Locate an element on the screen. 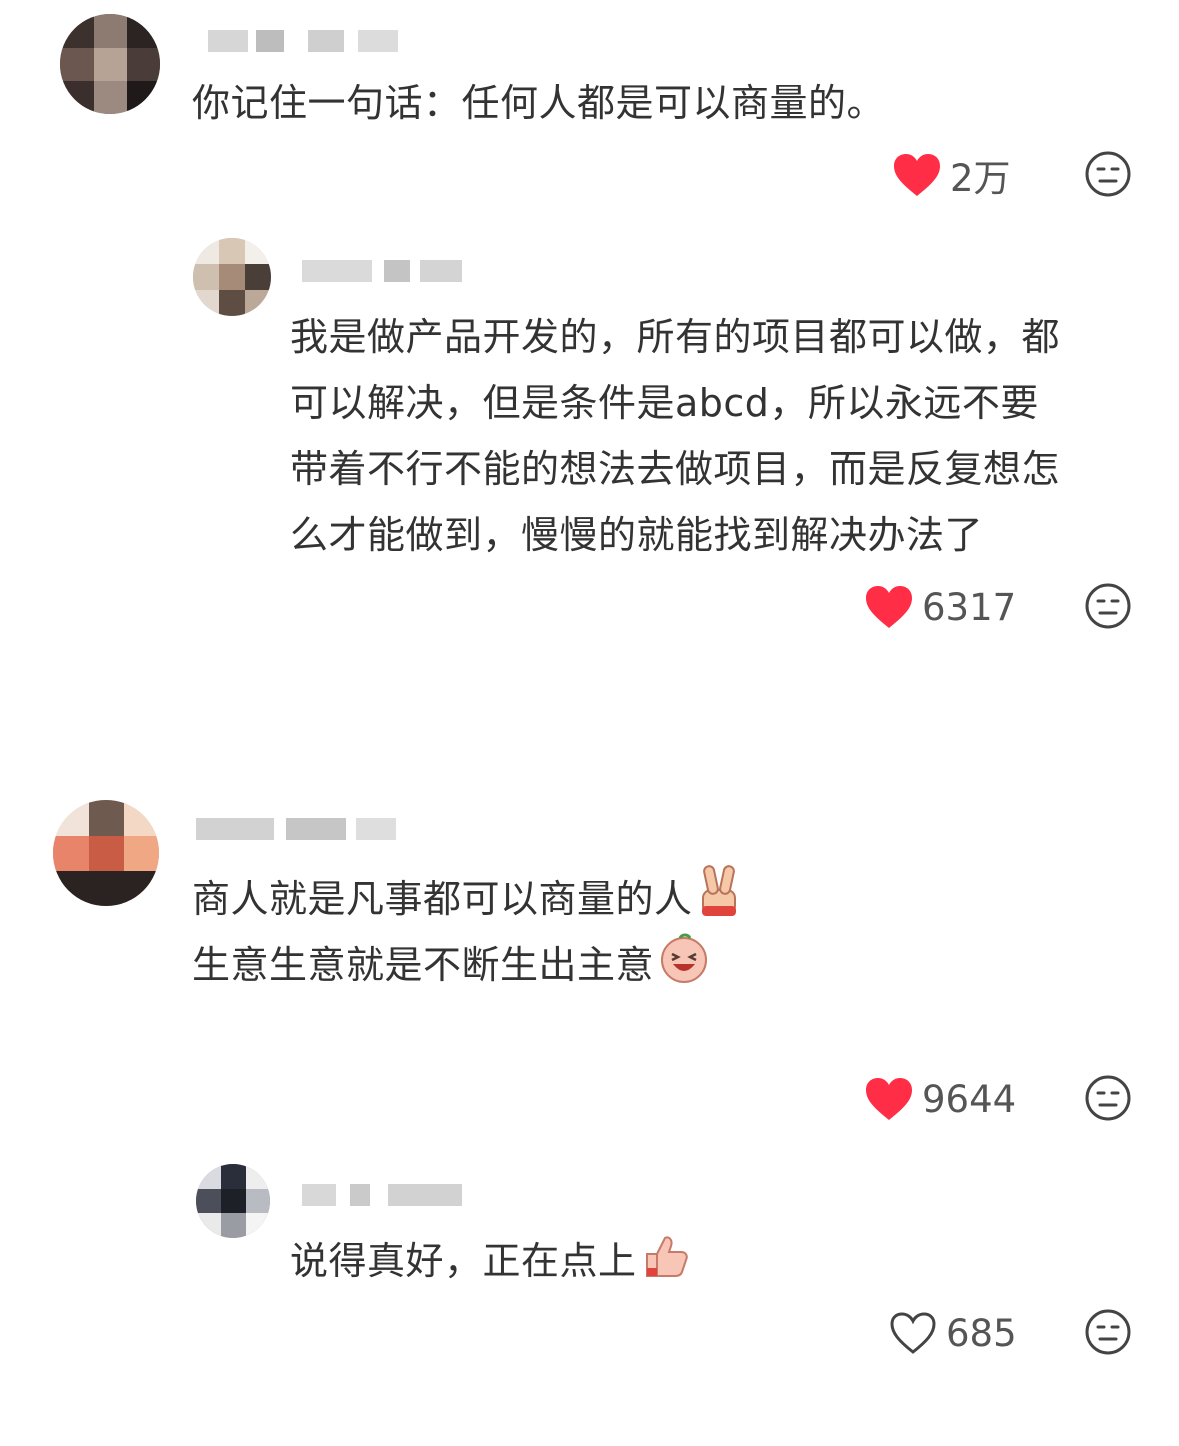 Image resolution: width=1179 pixels, height=1446 pixels. heart-outline-icon is located at coordinates (913, 1333).